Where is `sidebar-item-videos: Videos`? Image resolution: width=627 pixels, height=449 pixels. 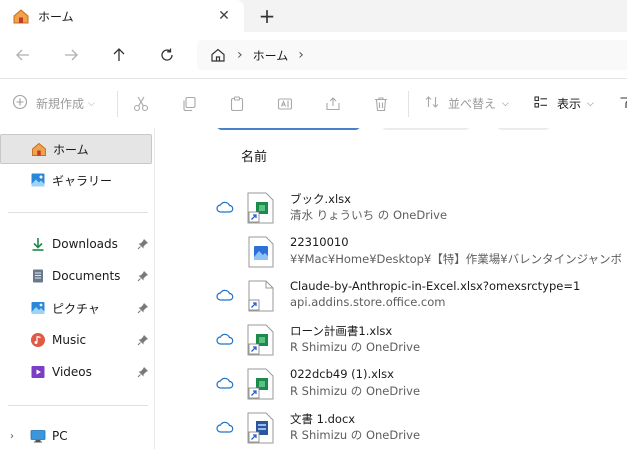
sidebar-item-videos: Videos is located at coordinates (76, 372).